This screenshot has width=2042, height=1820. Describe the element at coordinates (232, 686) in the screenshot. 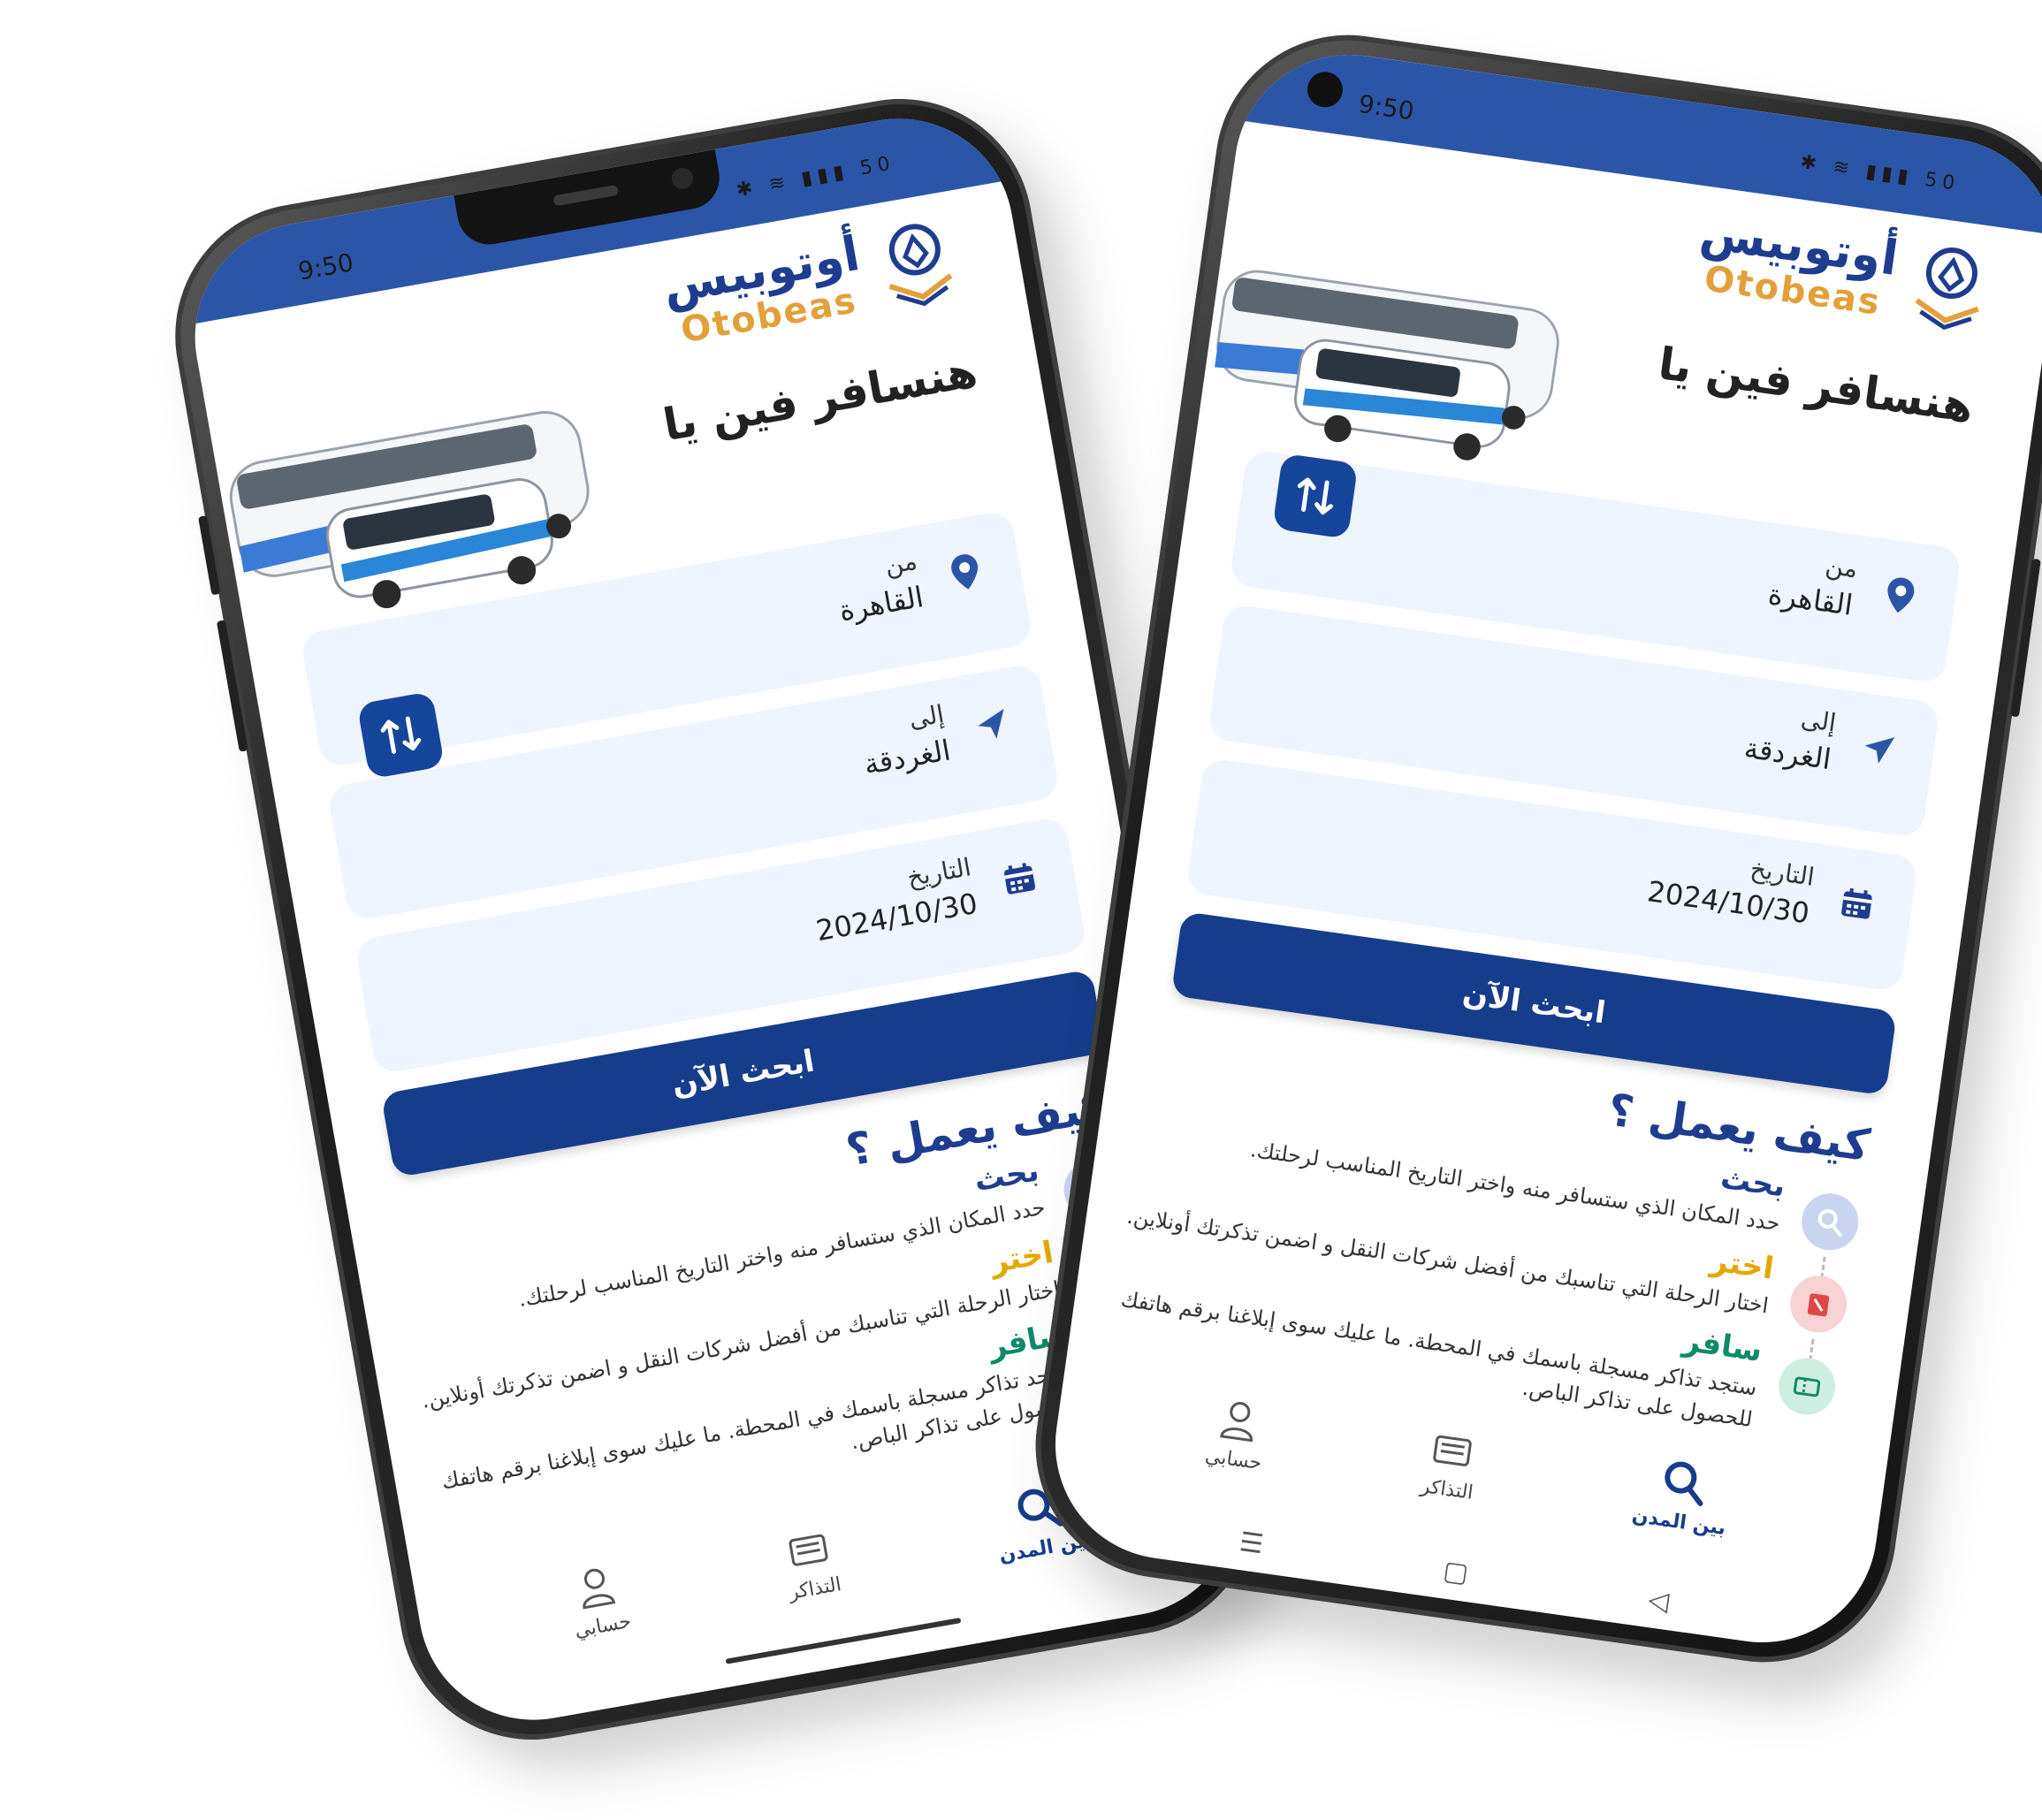

I see `volume-down-button` at that location.